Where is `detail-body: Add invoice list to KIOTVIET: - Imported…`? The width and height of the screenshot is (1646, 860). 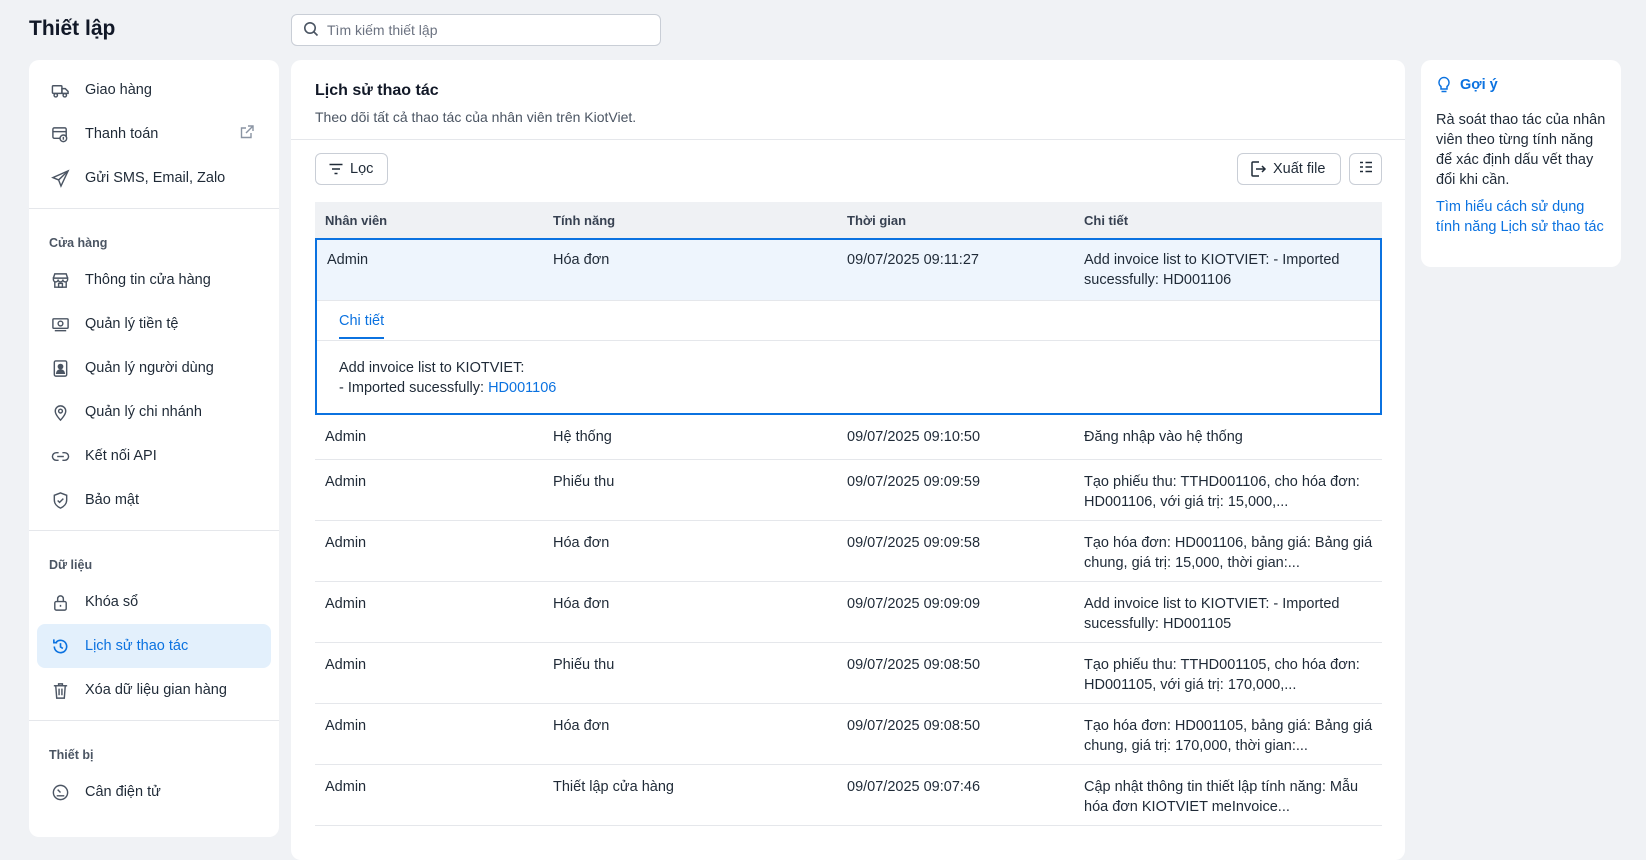 detail-body: Add invoice list to KIOTVIET: - Imported… is located at coordinates (848, 377).